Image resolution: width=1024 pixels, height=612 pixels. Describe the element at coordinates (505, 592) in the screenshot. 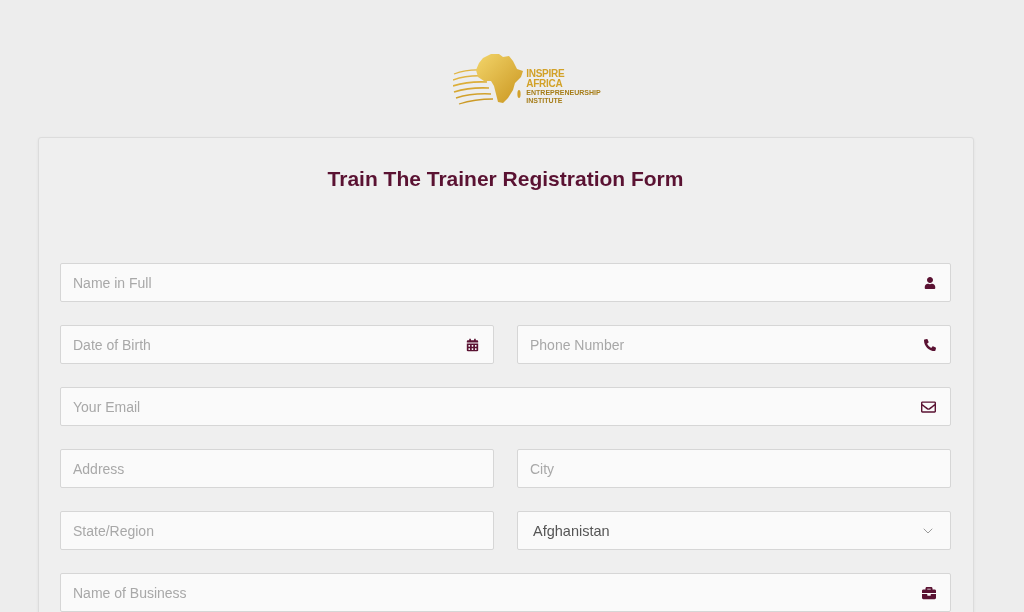

I see `input-field: Name of Business` at that location.